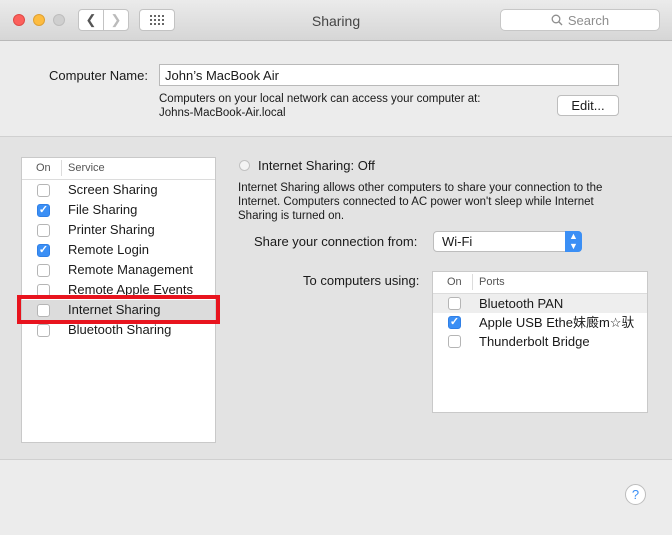  I want to click on updown-arrows-icon: ▲ ▼, so click(573, 241).